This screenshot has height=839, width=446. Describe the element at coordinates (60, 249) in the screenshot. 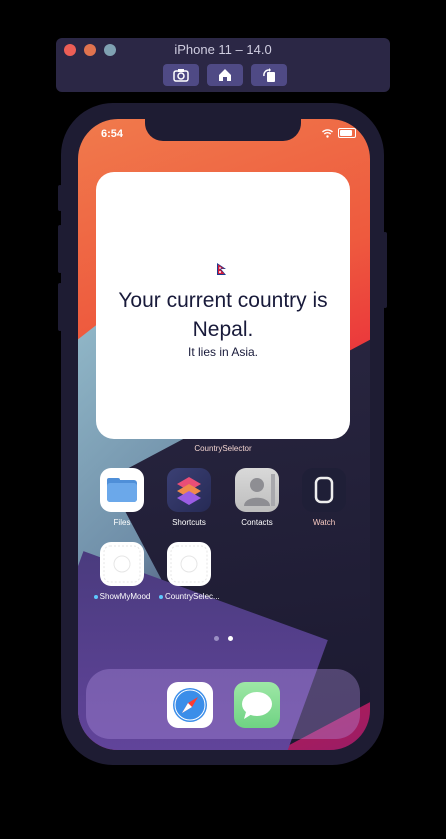

I see `volume-up-button` at that location.